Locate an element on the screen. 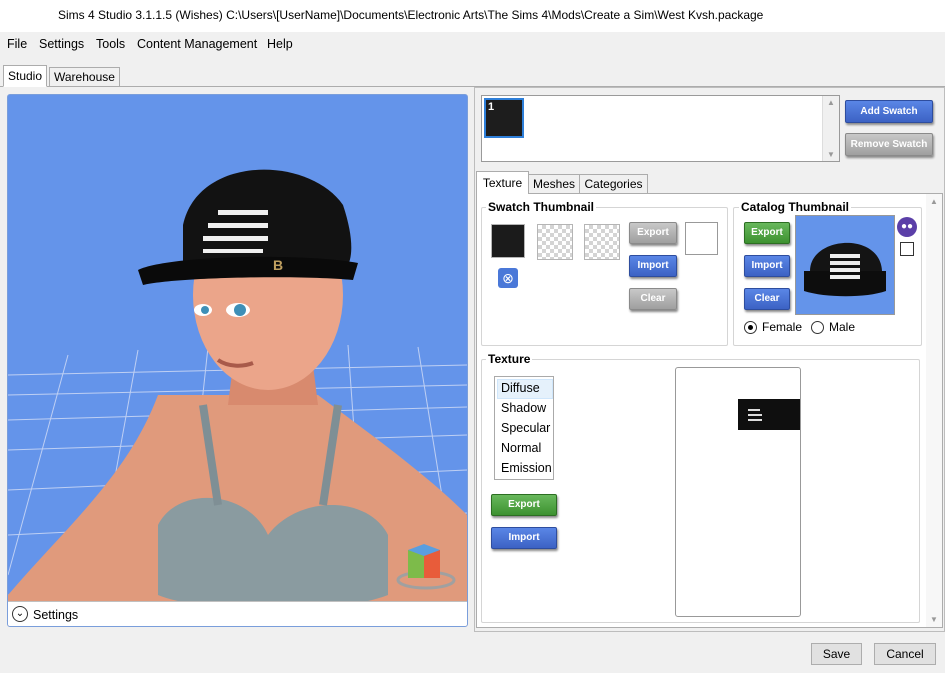  add-swatch-button: Add Swatch is located at coordinates (889, 111).